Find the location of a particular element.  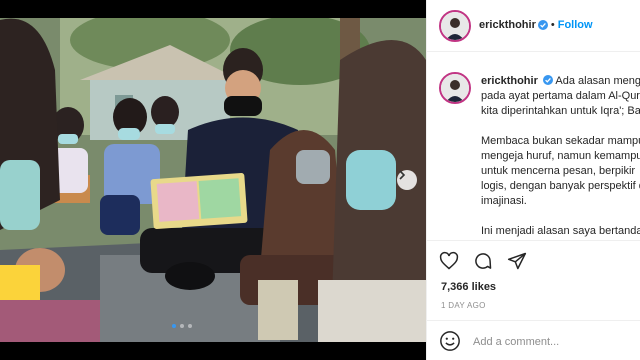

caption-line: untuk mencerna pesan, berpikir is located at coordinates (558, 171).